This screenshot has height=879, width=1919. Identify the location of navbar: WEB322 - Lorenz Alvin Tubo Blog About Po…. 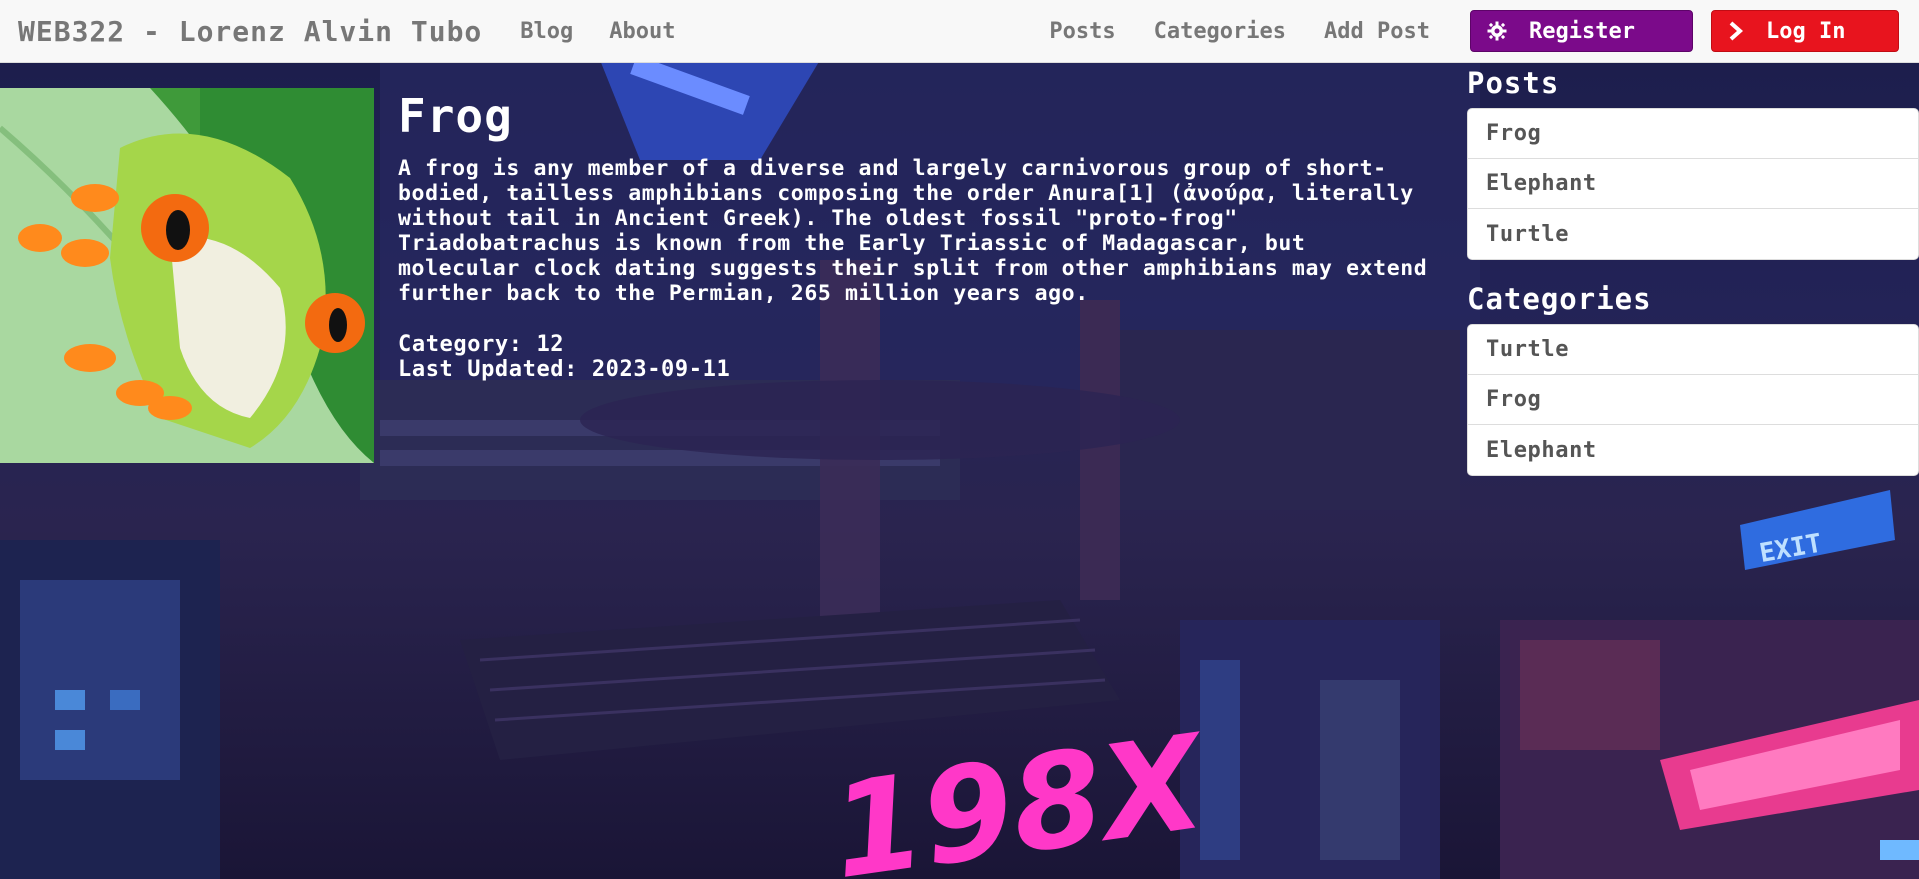
(959, 31).